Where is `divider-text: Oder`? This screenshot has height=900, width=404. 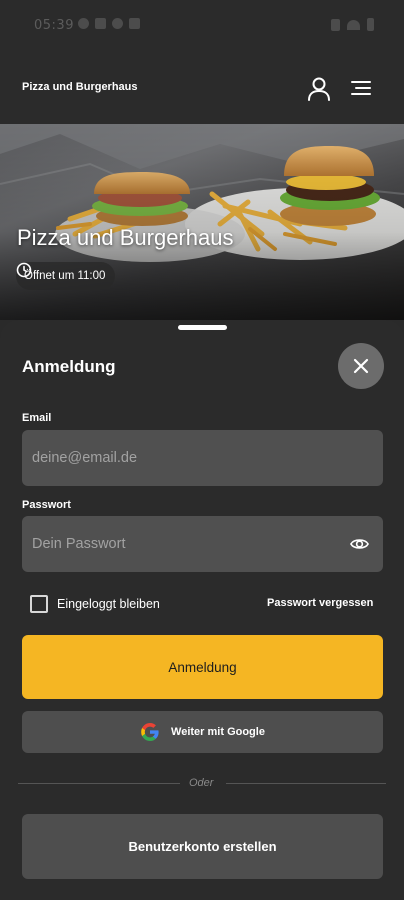 divider-text: Oder is located at coordinates (201, 783).